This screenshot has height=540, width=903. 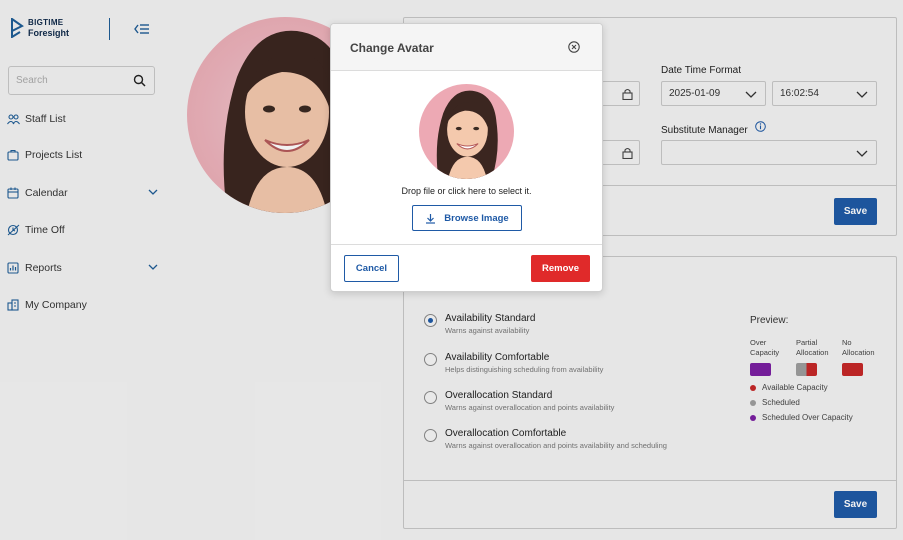 I want to click on modal-footer-divider, so click(x=466, y=244).